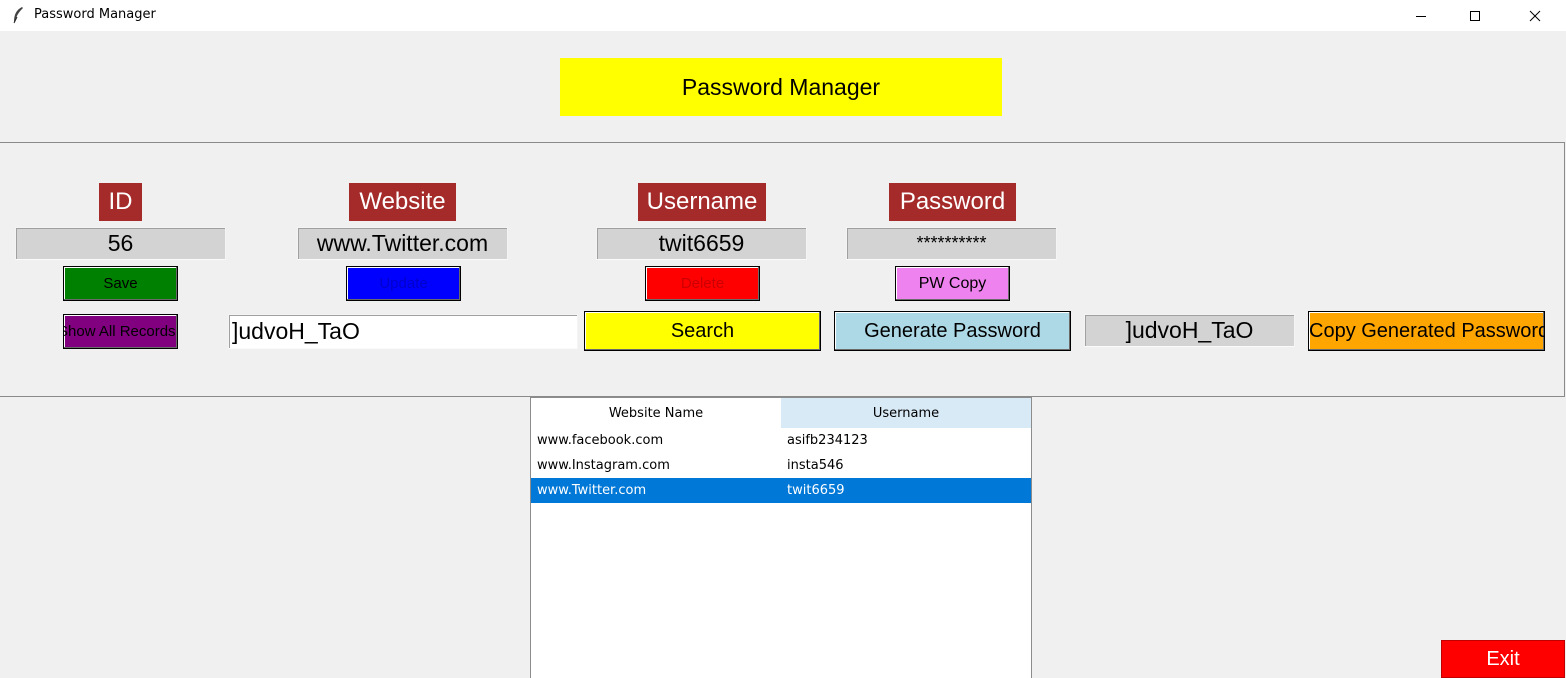 The width and height of the screenshot is (1566, 678). I want to click on close-button, so click(1535, 15).